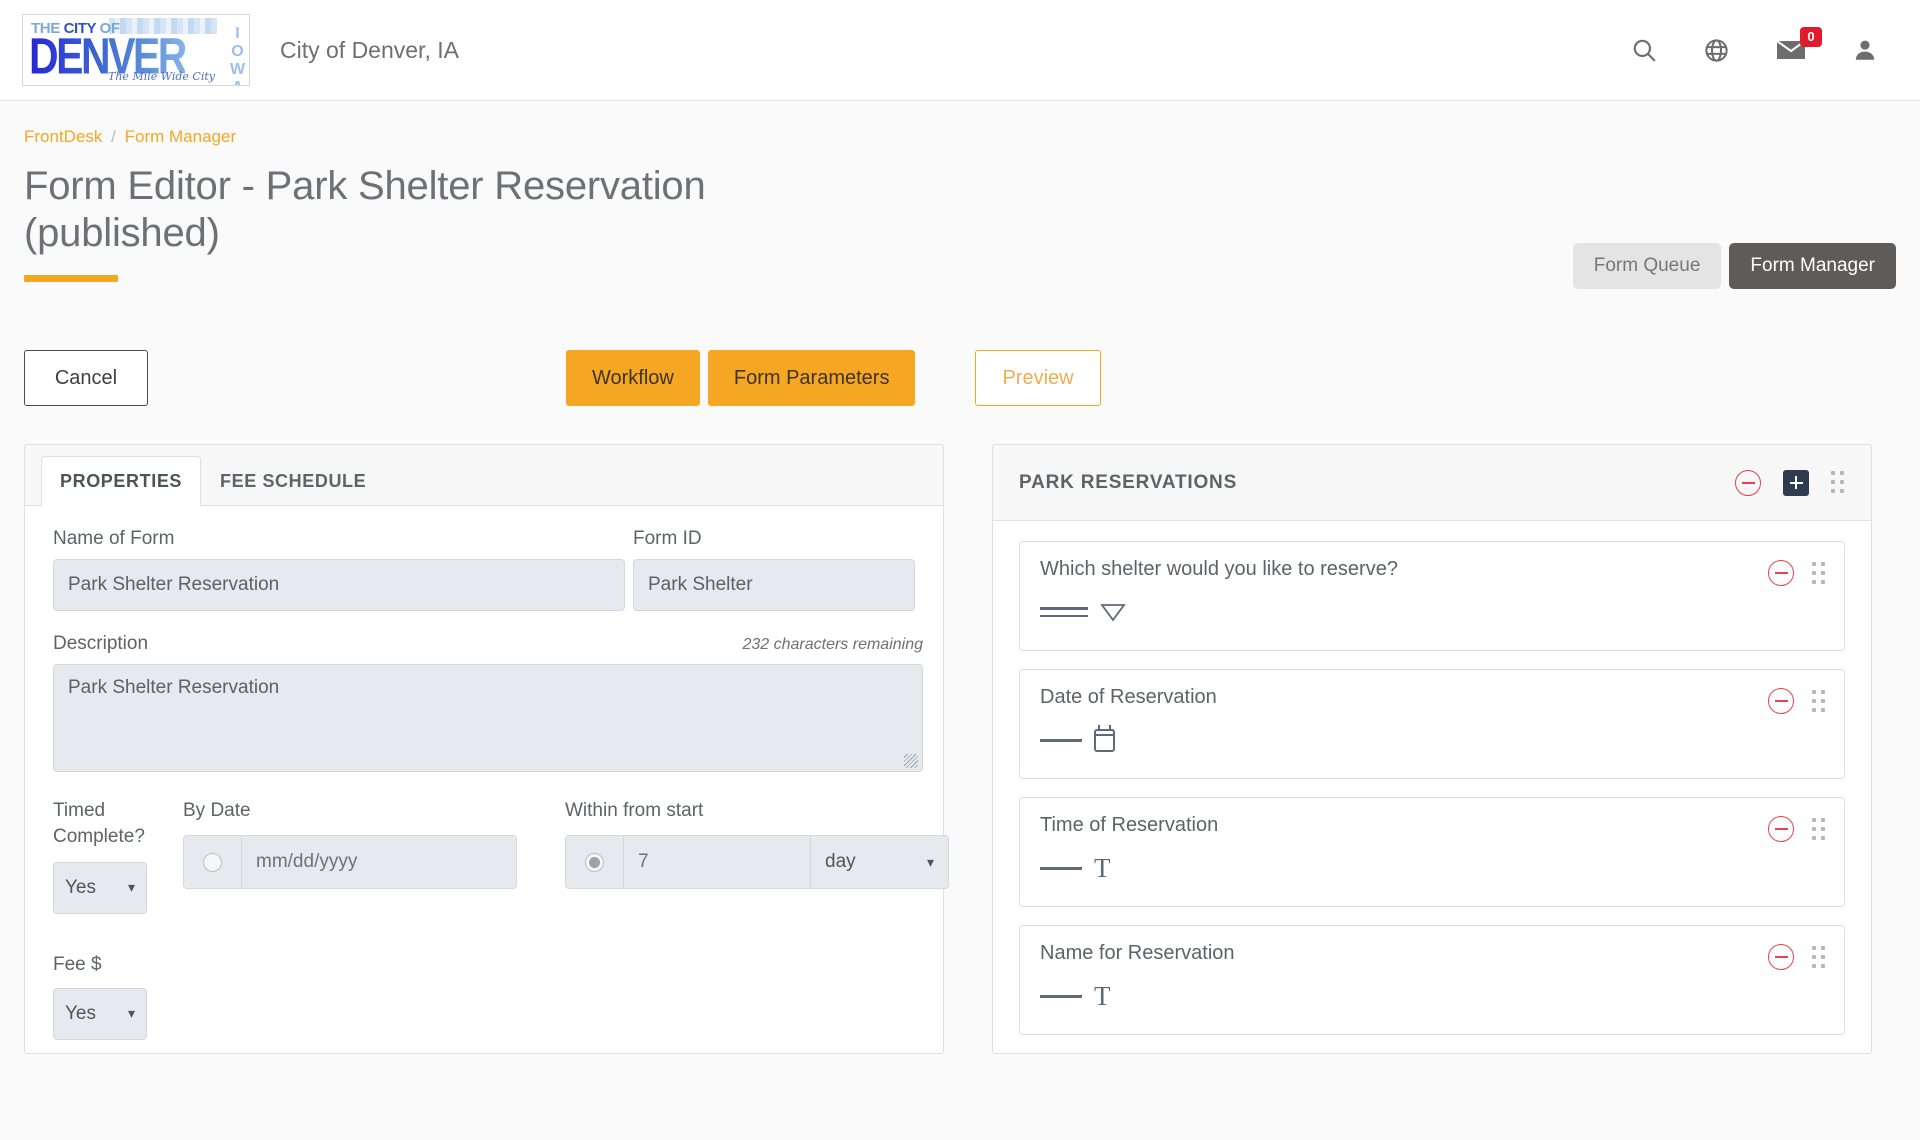  I want to click on fee-label: Fee $, so click(77, 964).